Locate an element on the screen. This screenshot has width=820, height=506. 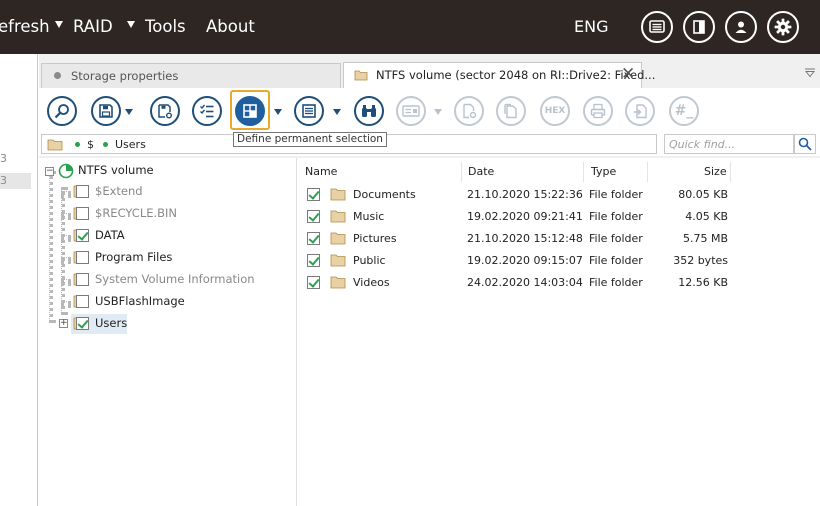
top-menu-bar: efresh RAID Tools About ENG is located at coordinates (410, 27).